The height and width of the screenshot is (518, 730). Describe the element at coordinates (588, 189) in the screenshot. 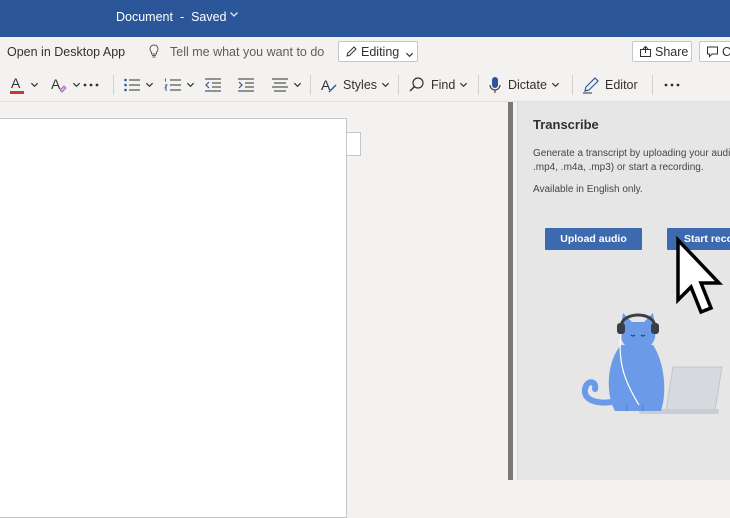

I see `language-note: Available in English only.` at that location.